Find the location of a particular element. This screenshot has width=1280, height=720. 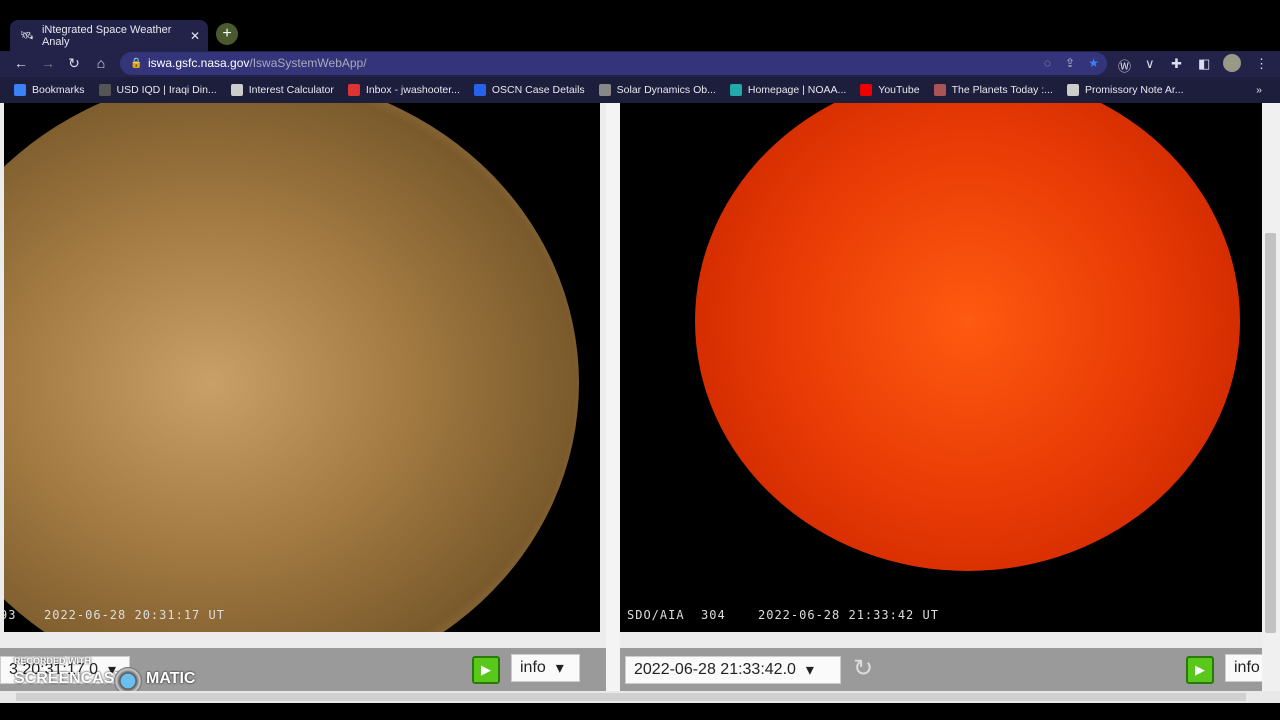

lock-icon: 🔒 is located at coordinates (136, 63).